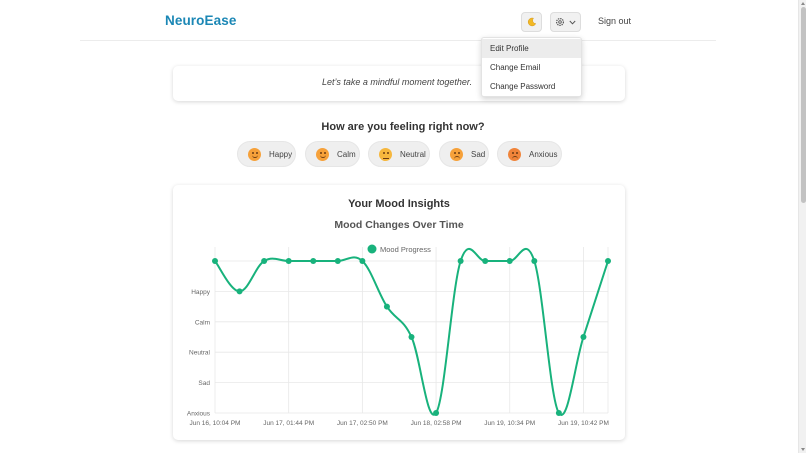 The height and width of the screenshot is (453, 806). I want to click on y-tick-label: Anxious, so click(199, 414).